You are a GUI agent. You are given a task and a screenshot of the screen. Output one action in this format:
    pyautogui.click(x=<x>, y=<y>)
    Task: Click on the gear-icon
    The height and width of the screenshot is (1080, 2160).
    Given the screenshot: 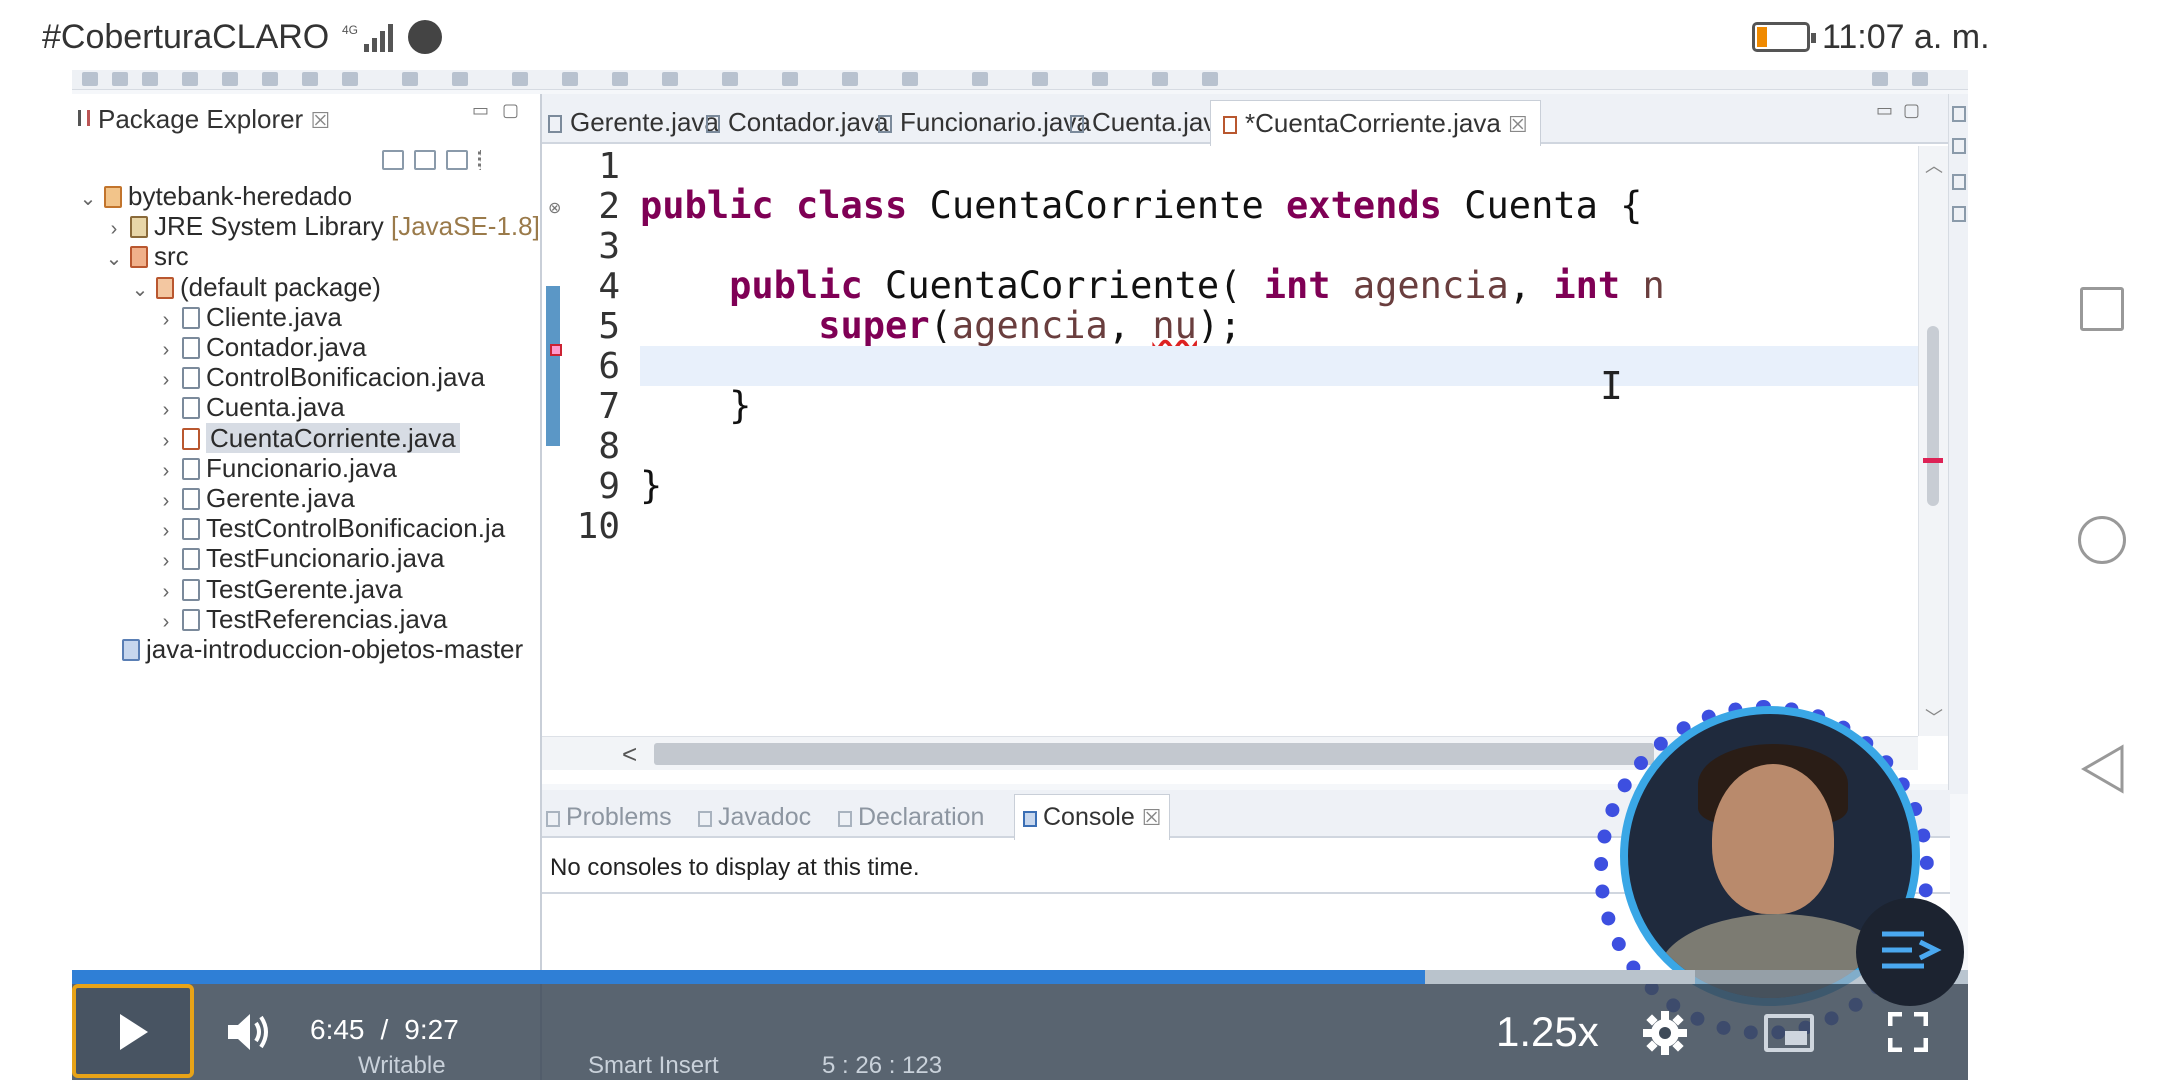 What is the action you would take?
    pyautogui.click(x=1665, y=1033)
    